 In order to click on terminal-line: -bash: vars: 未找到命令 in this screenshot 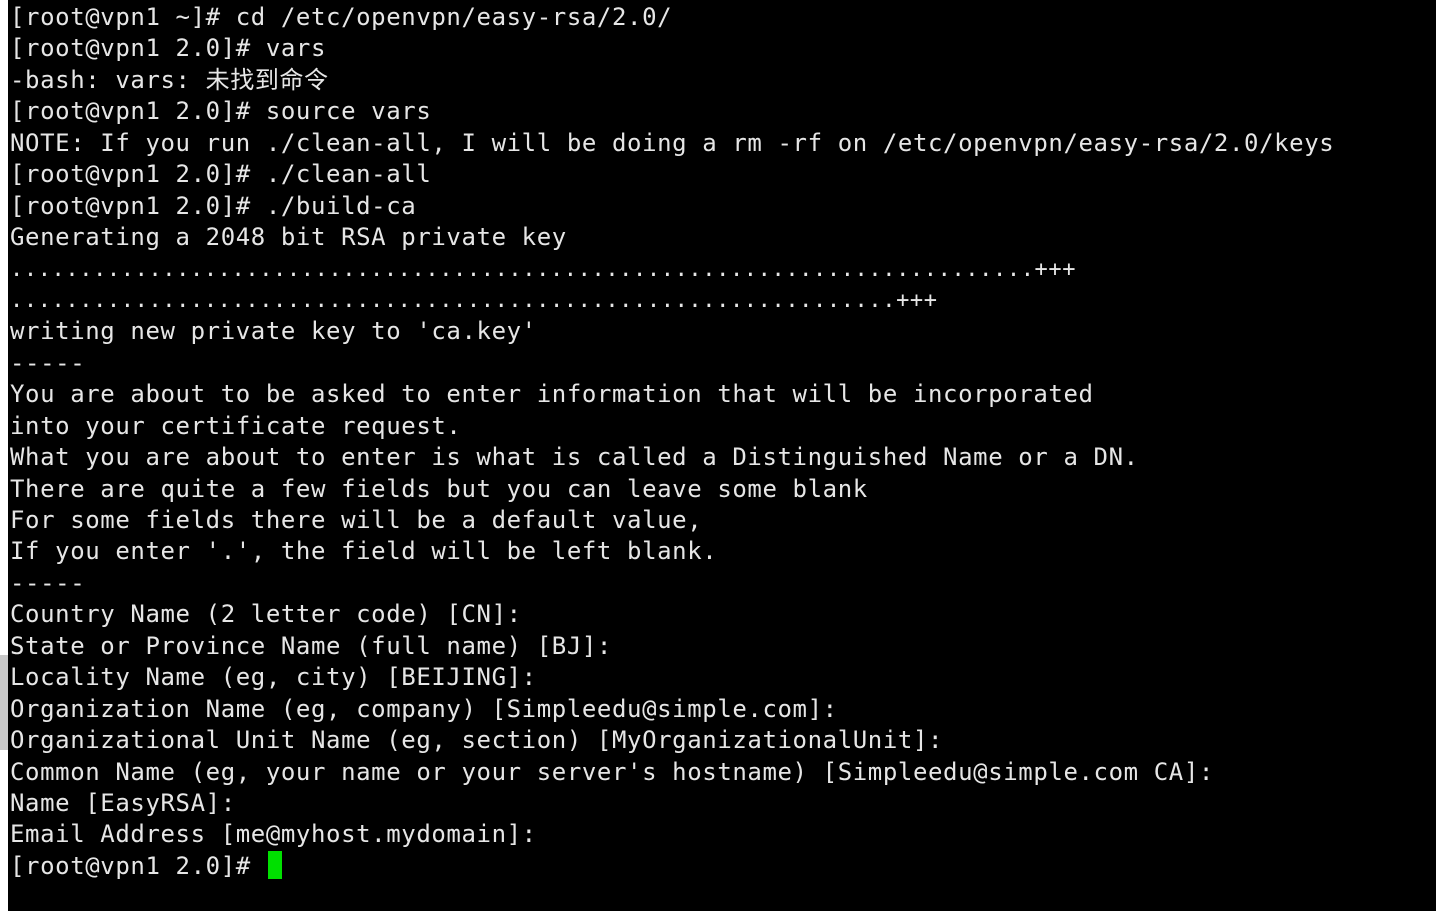, I will do `click(169, 79)`.